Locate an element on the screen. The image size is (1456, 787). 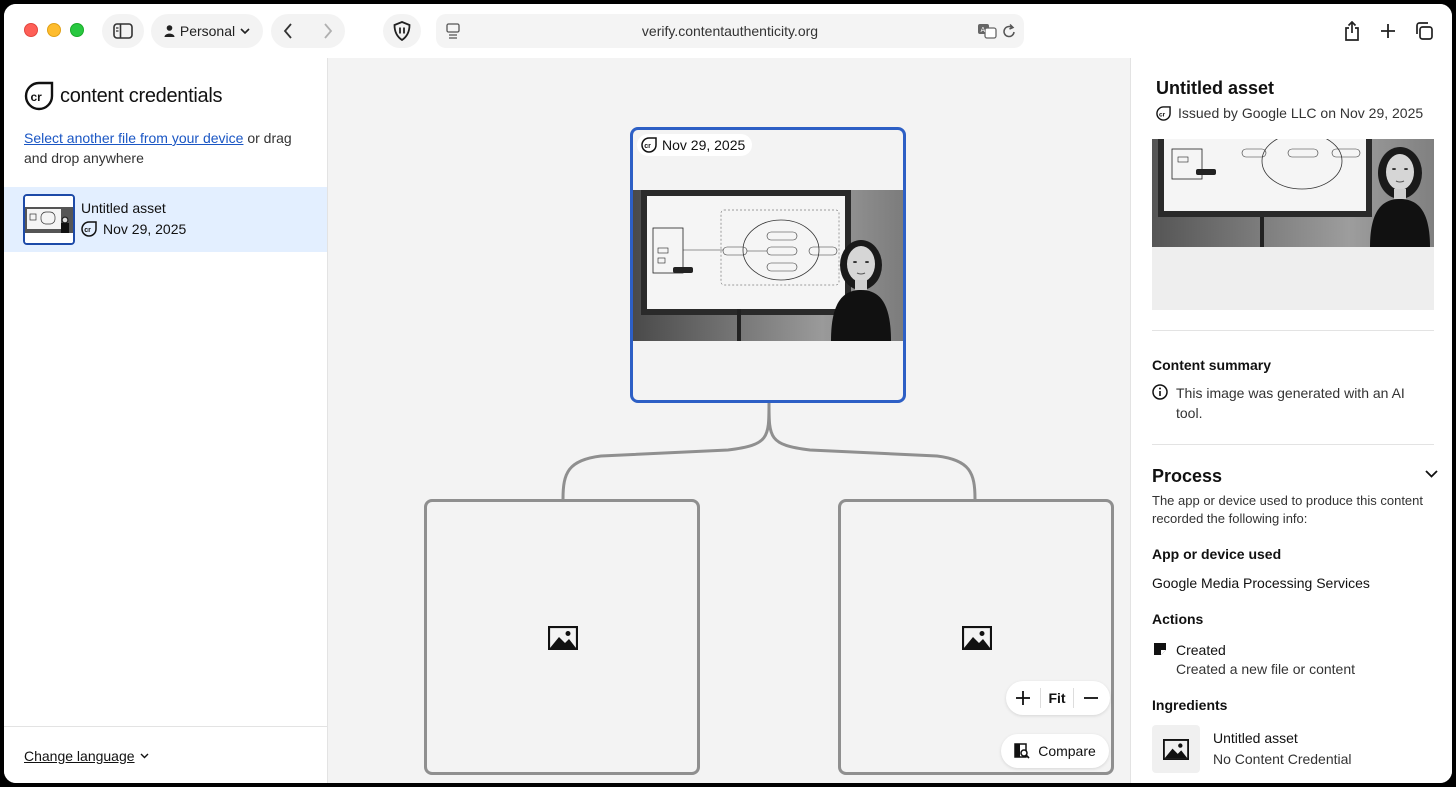
shield-icon is located at coordinates (402, 31).